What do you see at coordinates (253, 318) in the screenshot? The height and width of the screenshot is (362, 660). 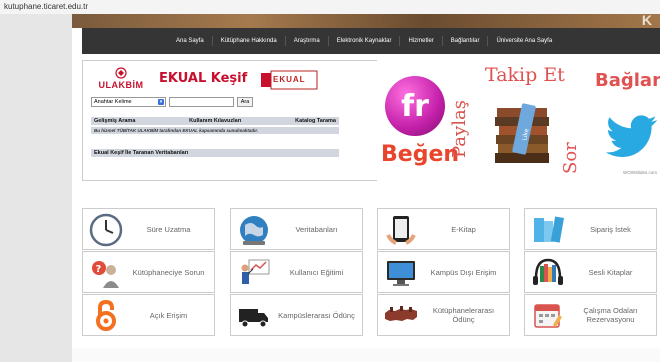 I see `truck-icon` at bounding box center [253, 318].